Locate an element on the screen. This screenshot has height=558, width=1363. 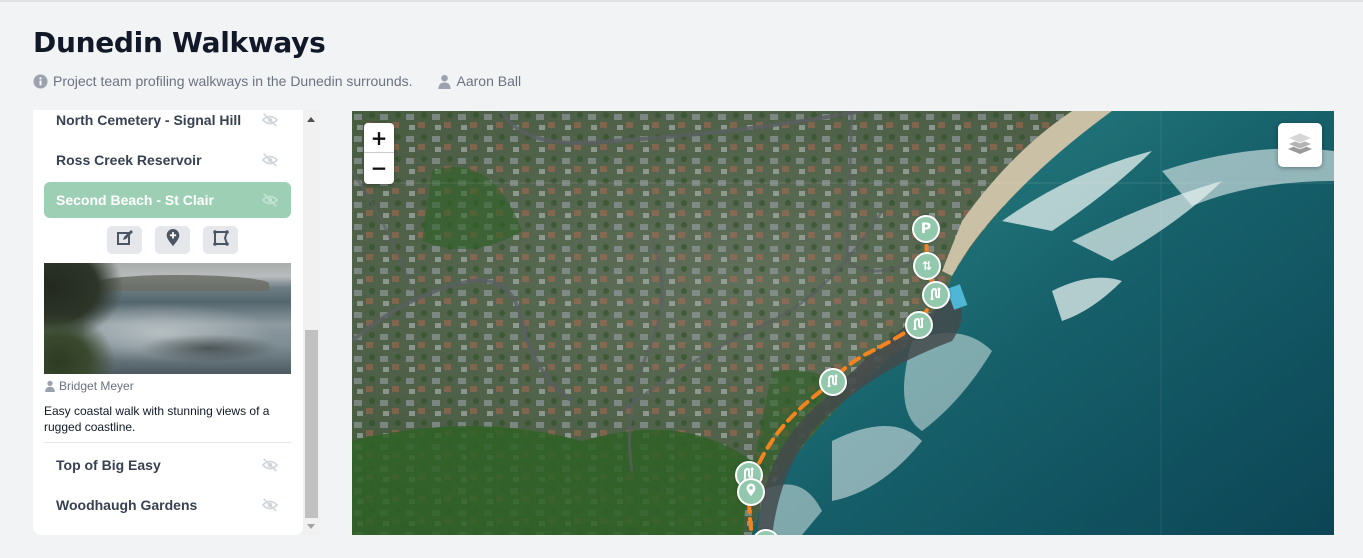
info-icon is located at coordinates (40, 81).